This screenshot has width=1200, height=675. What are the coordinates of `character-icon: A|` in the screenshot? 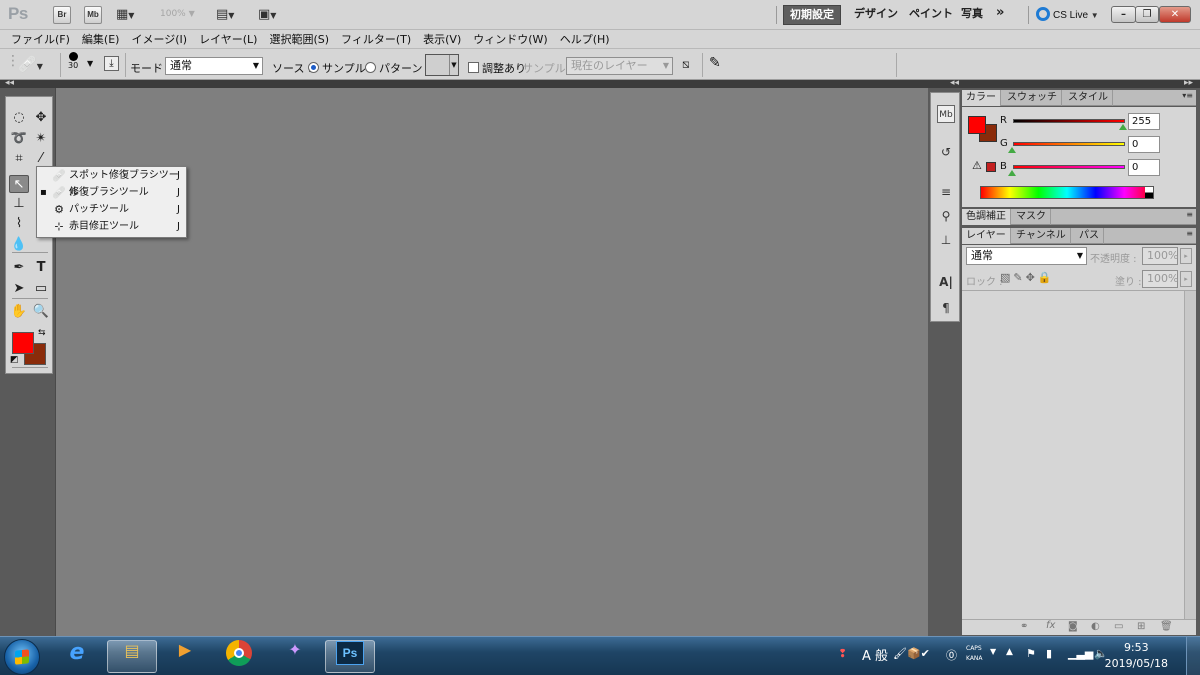 It's located at (946, 282).